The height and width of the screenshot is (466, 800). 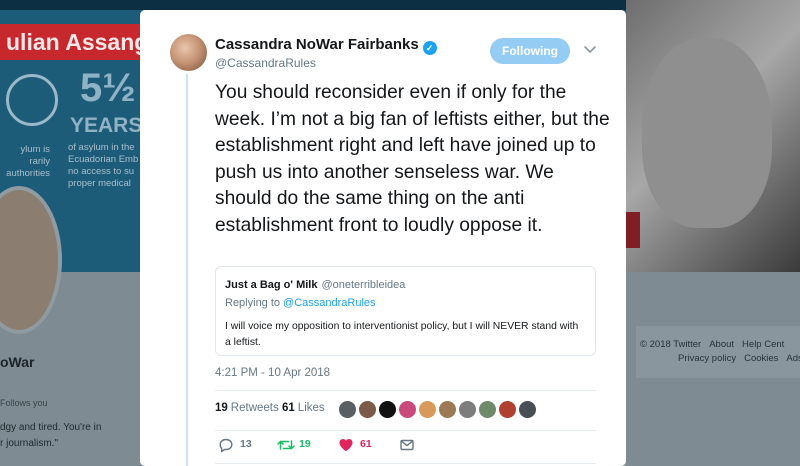 What do you see at coordinates (763, 344) in the screenshot?
I see `footer-link-help: Help Cent` at bounding box center [763, 344].